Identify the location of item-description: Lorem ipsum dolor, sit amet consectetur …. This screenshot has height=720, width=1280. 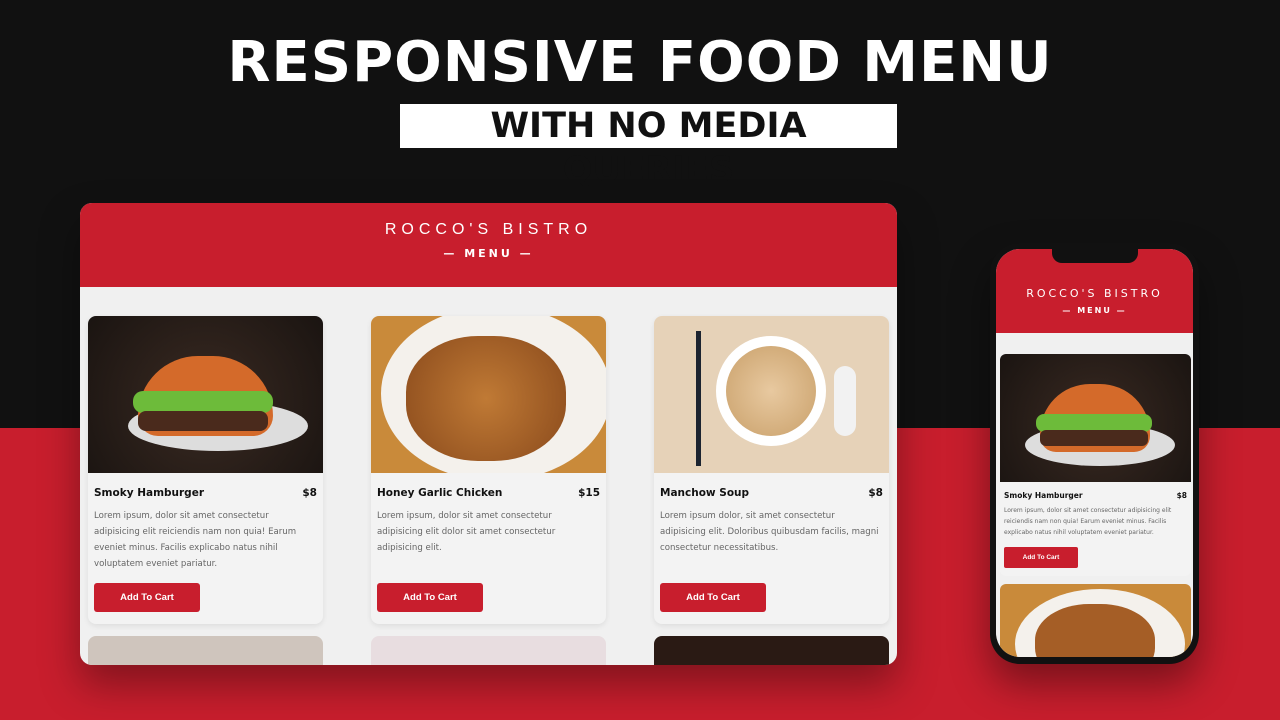
(769, 532).